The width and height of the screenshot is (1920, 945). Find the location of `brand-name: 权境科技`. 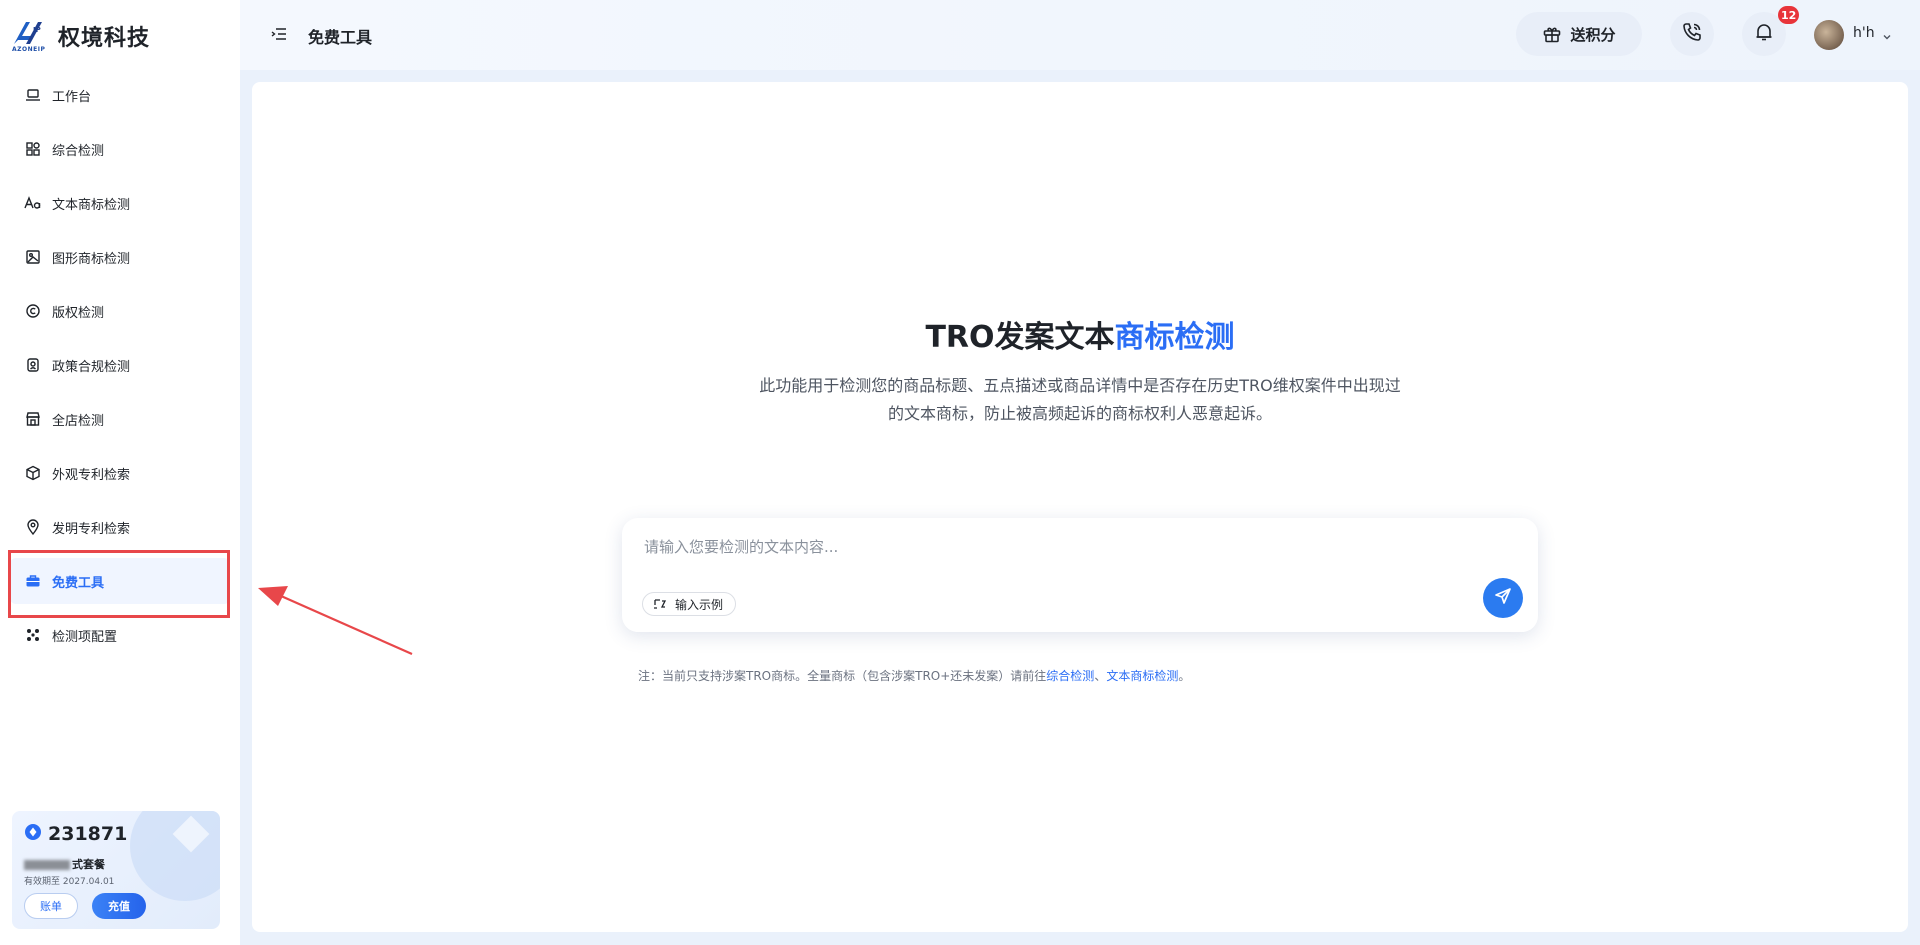

brand-name: 权境科技 is located at coordinates (104, 38).